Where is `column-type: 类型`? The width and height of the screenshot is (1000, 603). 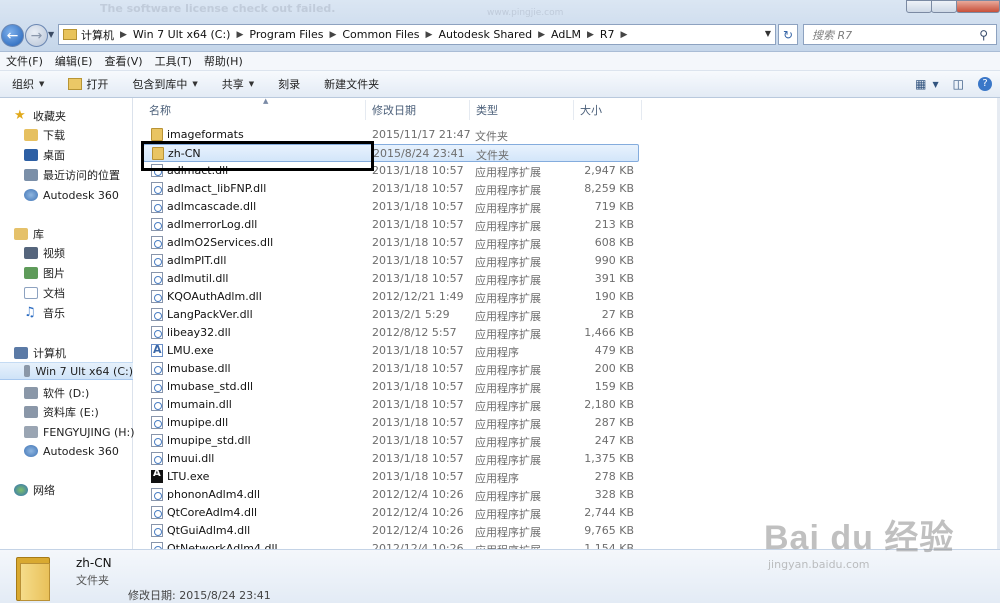
column-type: 类型 is located at coordinates (522, 110).